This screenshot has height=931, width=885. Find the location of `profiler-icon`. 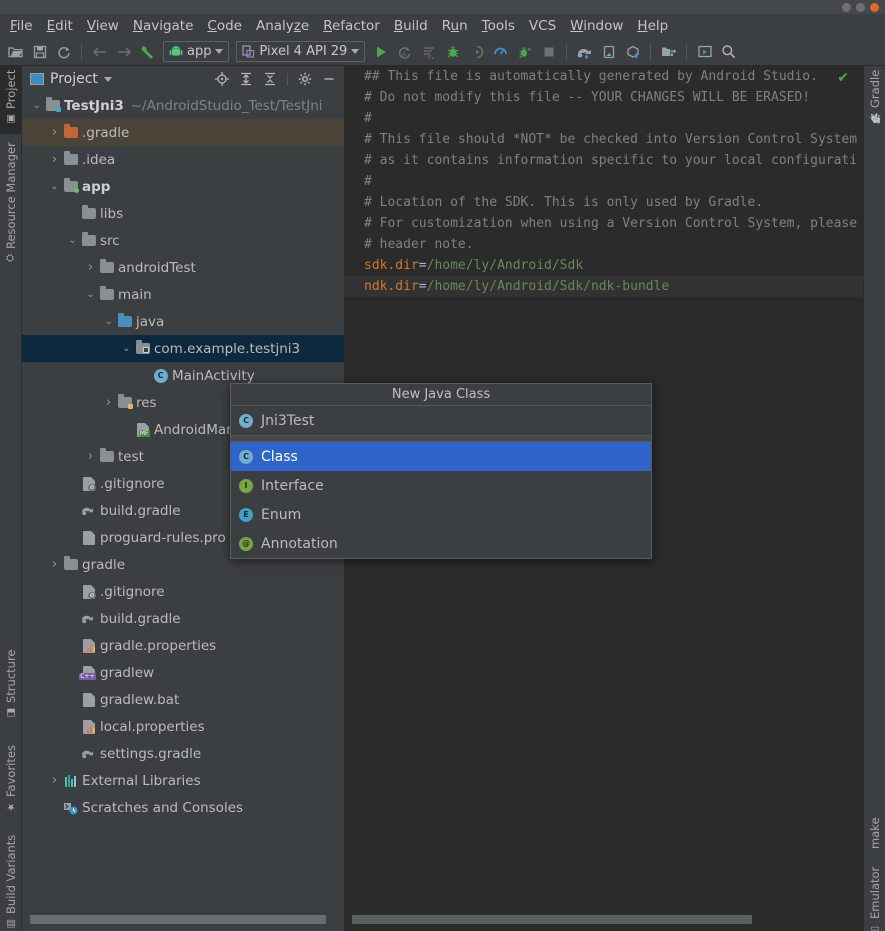

profiler-icon is located at coordinates (500, 52).